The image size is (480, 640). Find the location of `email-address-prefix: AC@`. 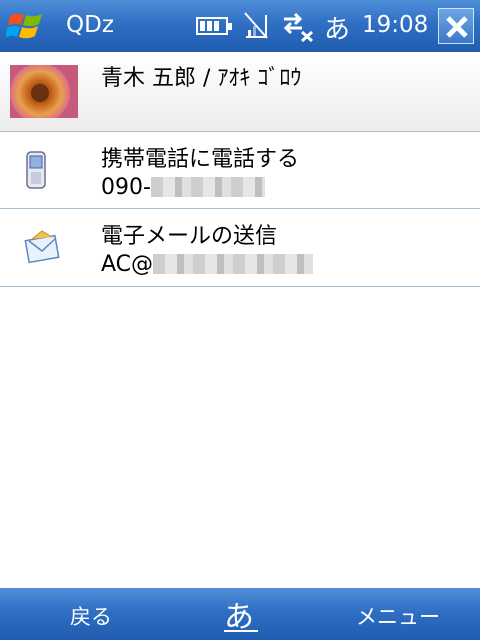

email-address-prefix: AC@ is located at coordinates (127, 264).